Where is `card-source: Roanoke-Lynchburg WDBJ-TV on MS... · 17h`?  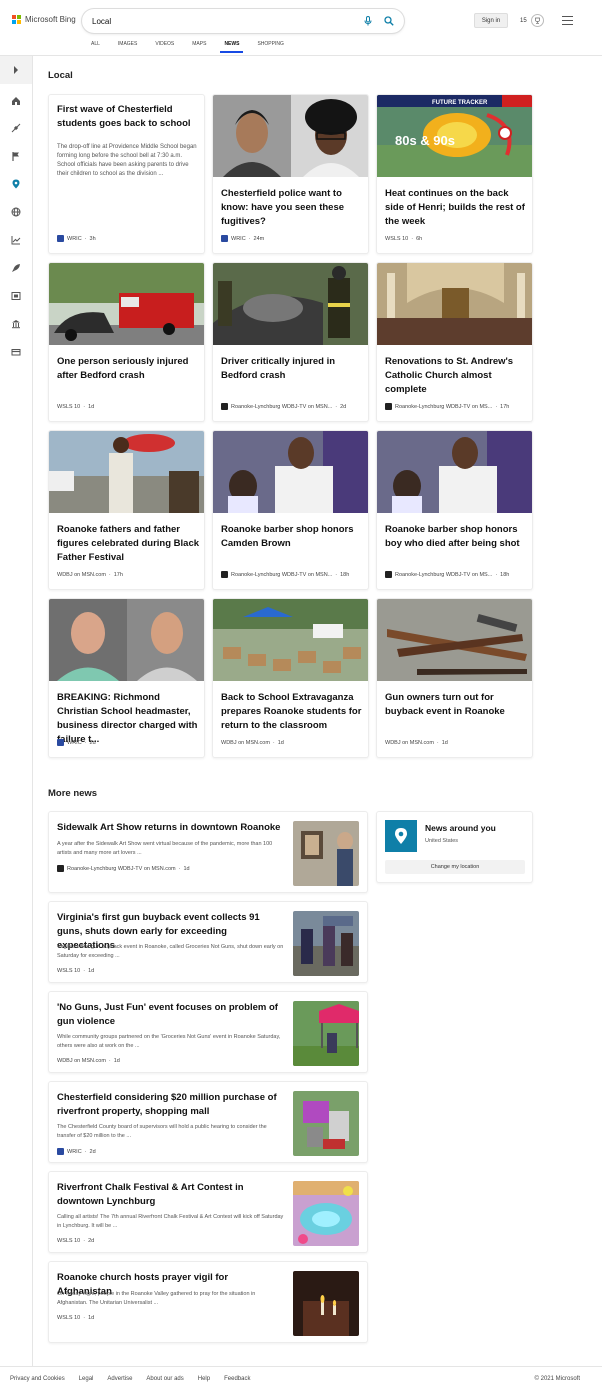
card-source: Roanoke-Lynchburg WDBJ-TV on MS... · 17h is located at coordinates (457, 406).